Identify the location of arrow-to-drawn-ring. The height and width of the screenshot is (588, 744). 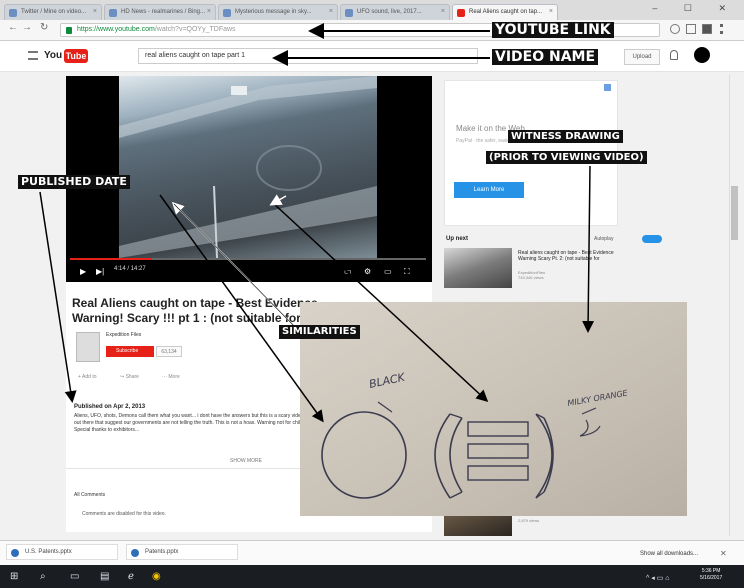
(241, 308).